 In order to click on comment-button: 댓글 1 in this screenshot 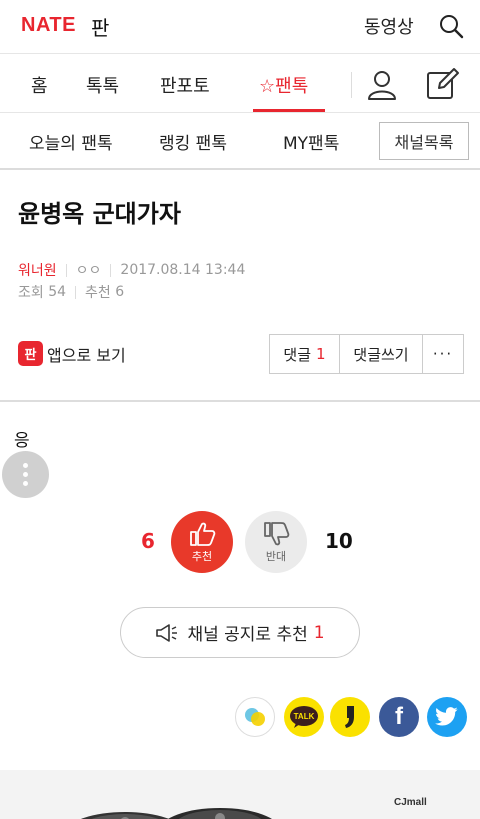, I will do `click(305, 354)`.